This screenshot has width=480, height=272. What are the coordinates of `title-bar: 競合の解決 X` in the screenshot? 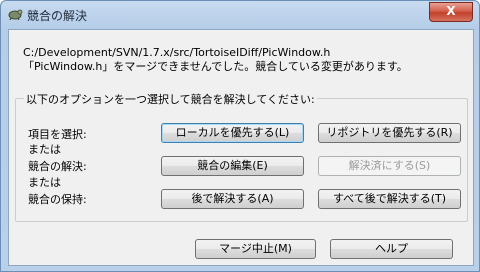 It's located at (240, 14).